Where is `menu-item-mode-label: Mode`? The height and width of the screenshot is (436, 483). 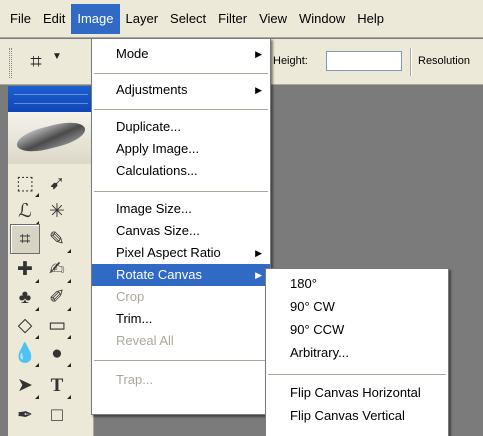 menu-item-mode-label: Mode is located at coordinates (132, 53).